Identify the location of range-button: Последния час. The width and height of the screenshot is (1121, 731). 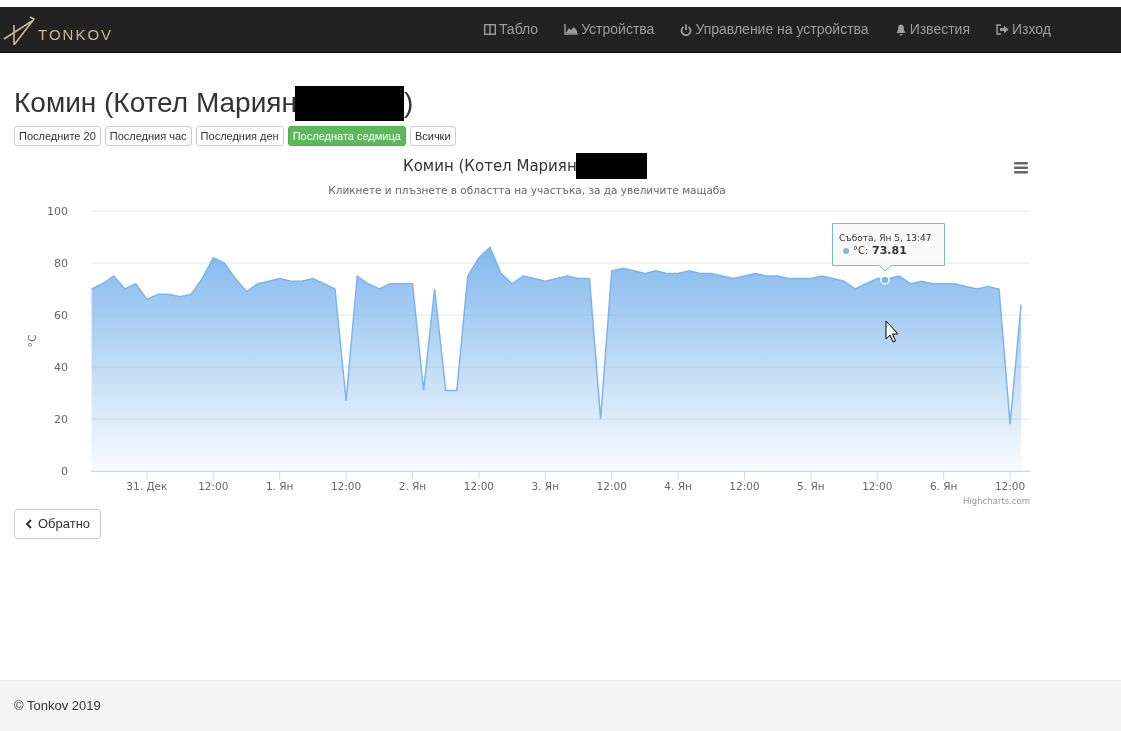
(148, 136).